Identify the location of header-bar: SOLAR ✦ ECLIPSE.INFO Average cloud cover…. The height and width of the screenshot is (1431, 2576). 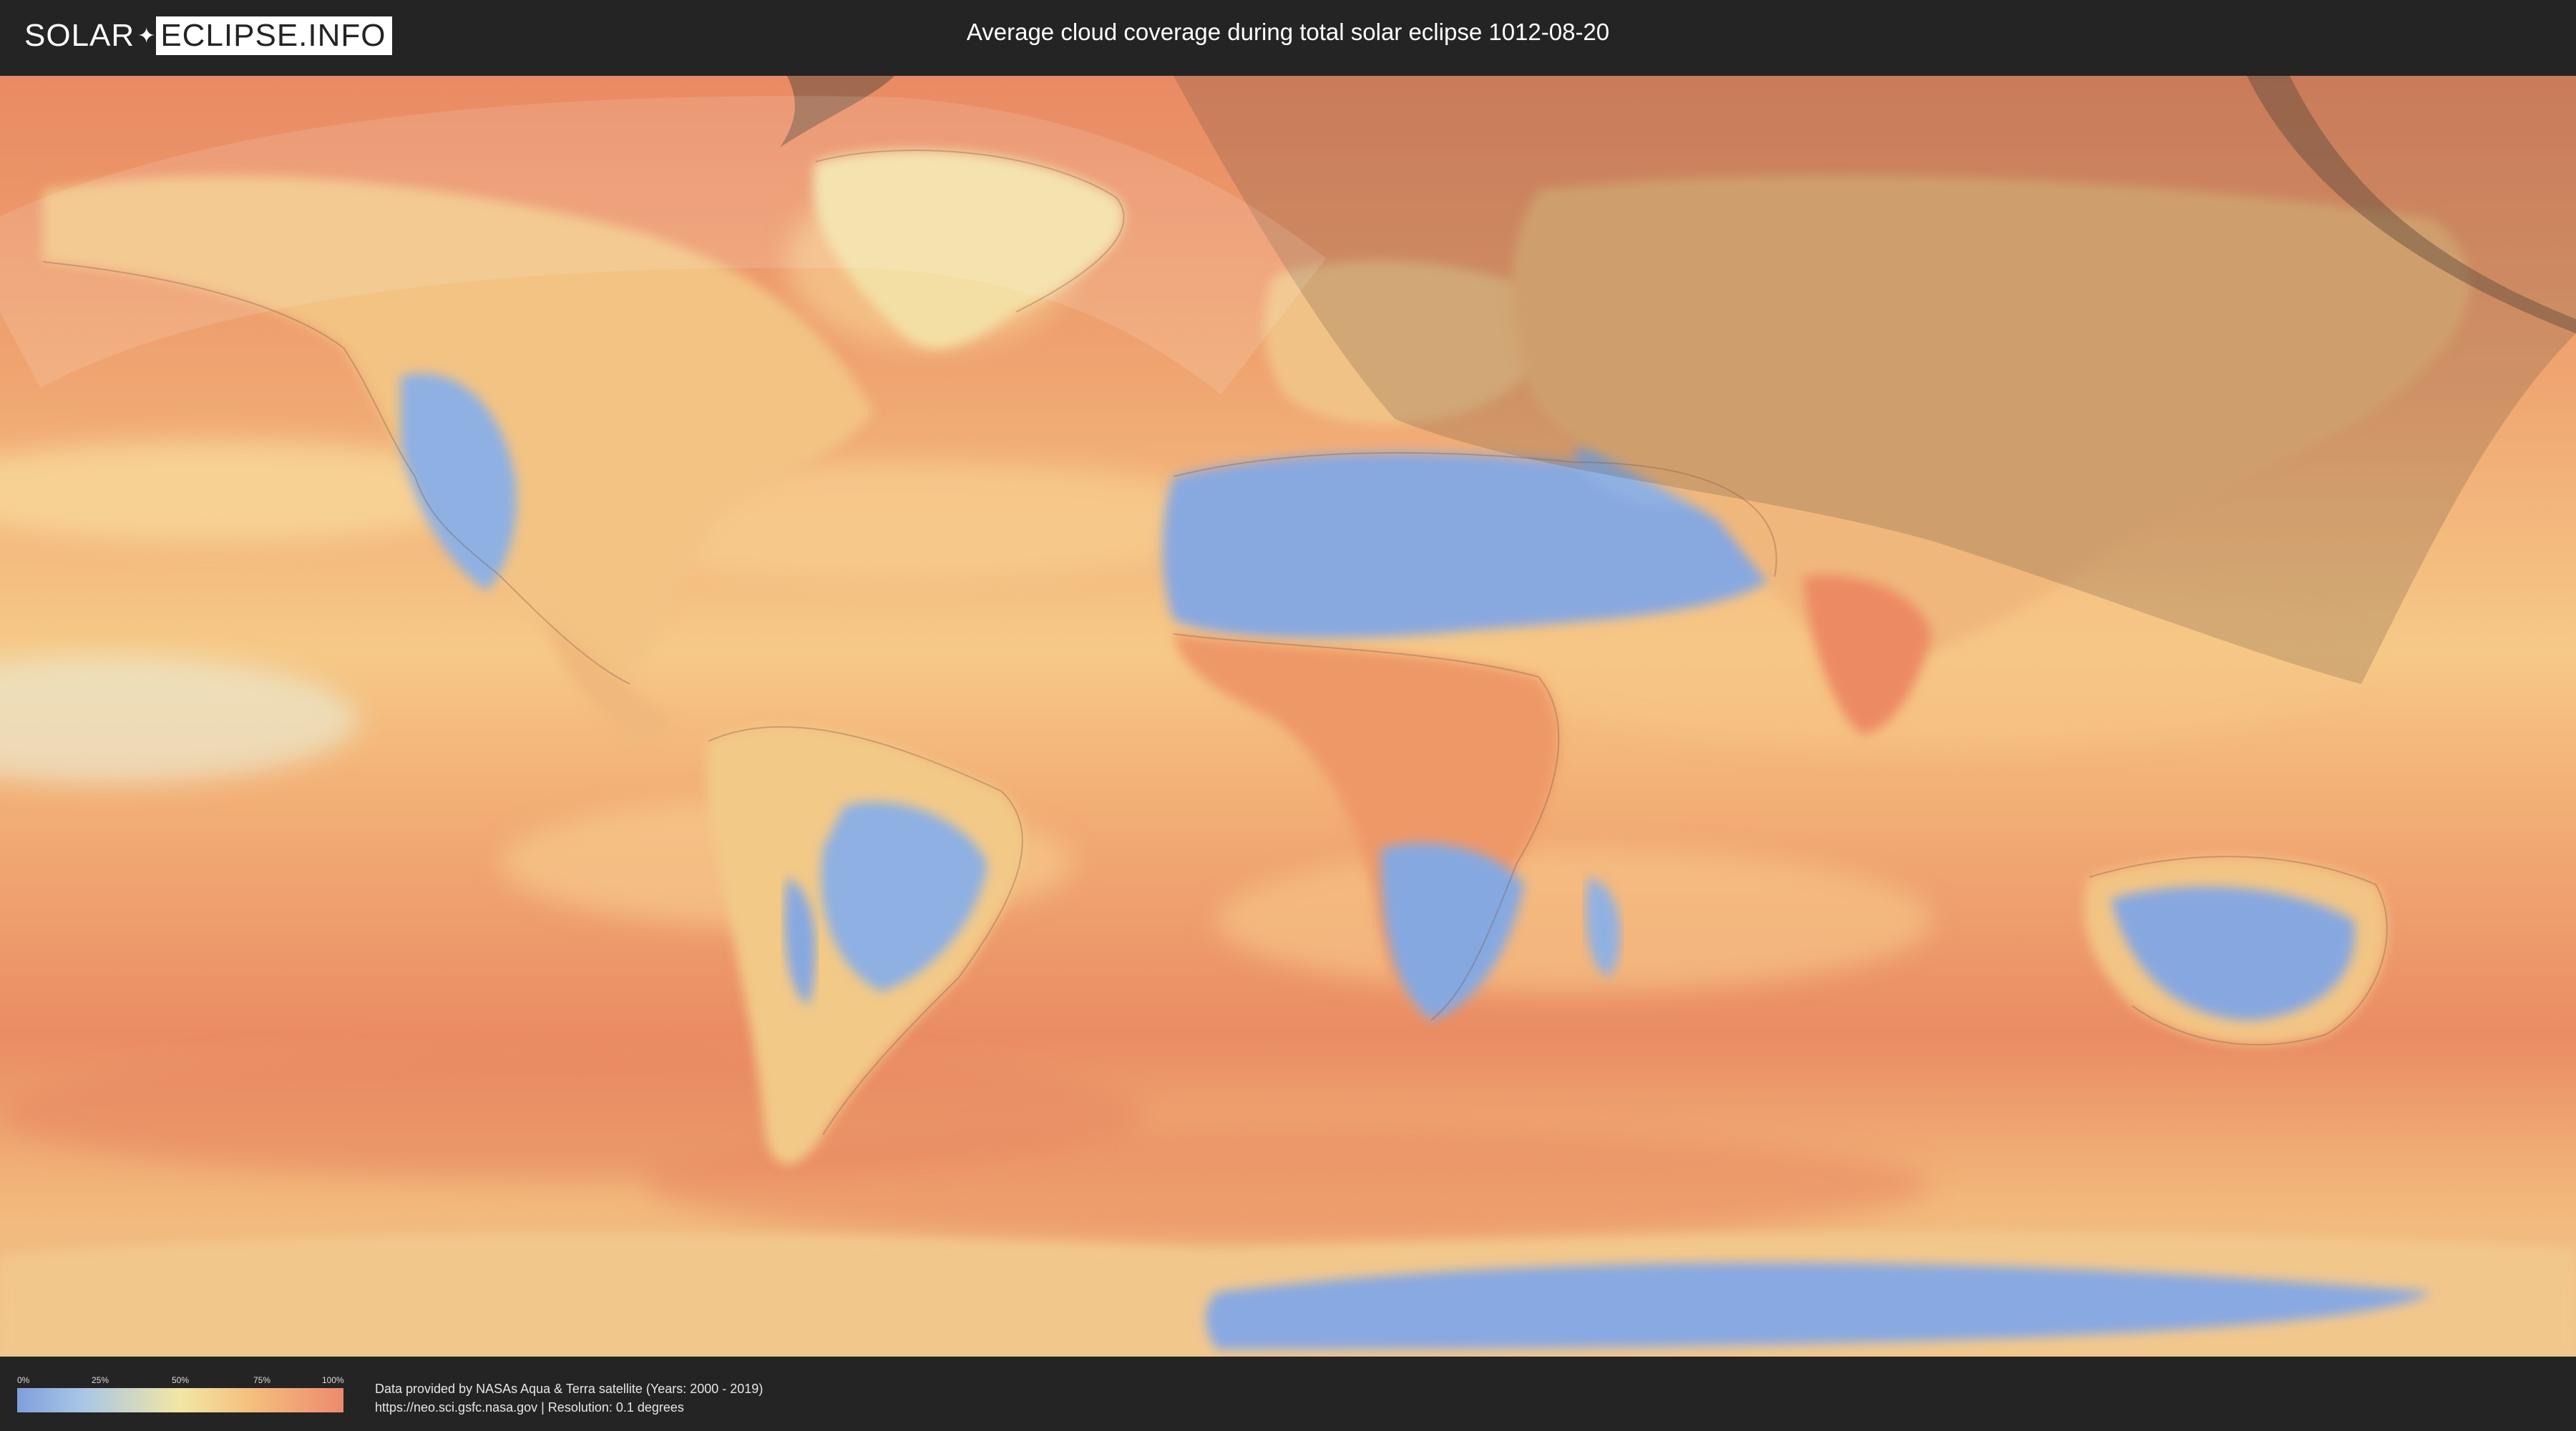
(1288, 36).